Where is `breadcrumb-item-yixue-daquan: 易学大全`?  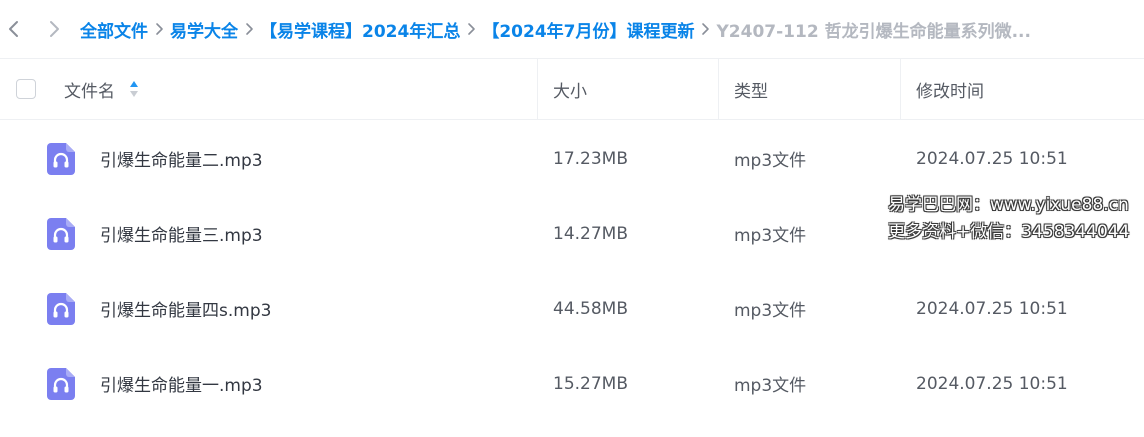 breadcrumb-item-yixue-daquan: 易学大全 is located at coordinates (204, 29).